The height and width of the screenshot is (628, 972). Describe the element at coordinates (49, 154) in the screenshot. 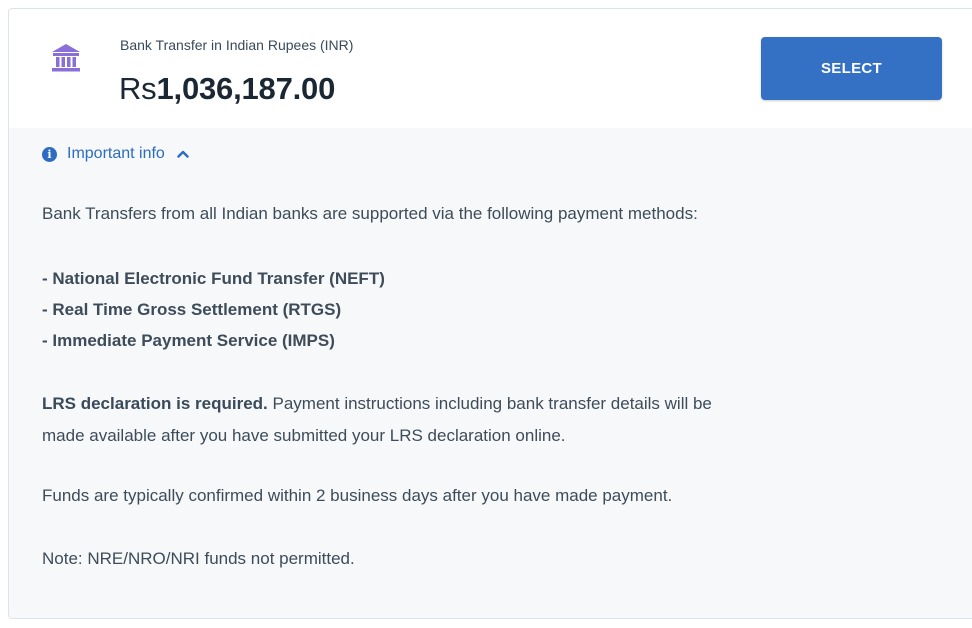

I see `info-circle-icon: i` at that location.